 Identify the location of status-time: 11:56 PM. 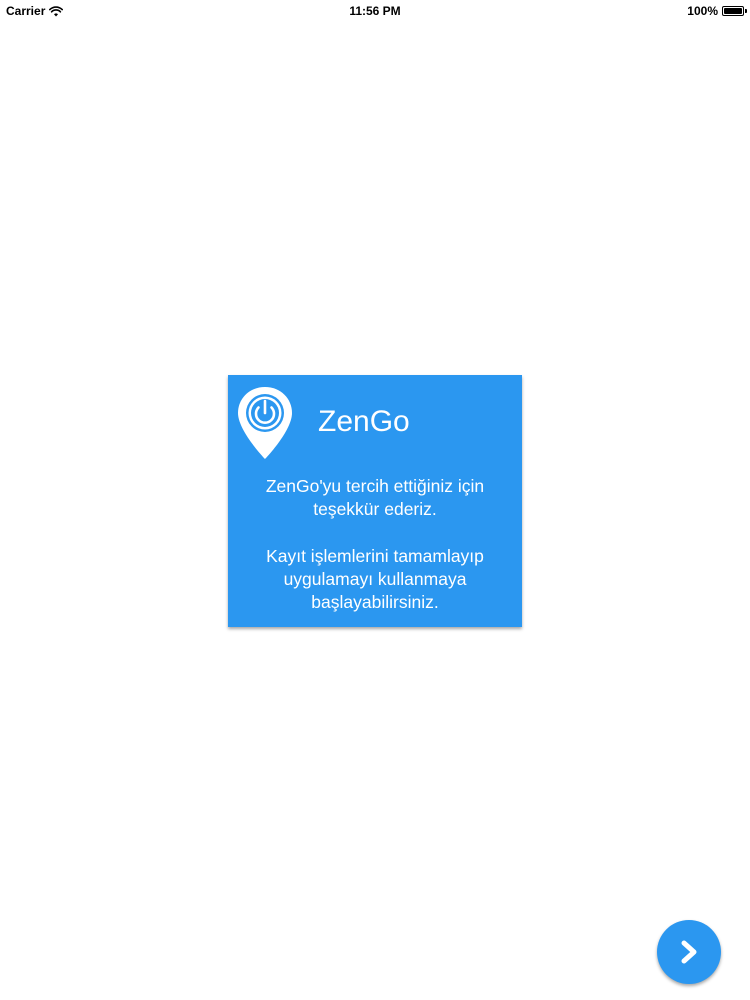
(375, 11).